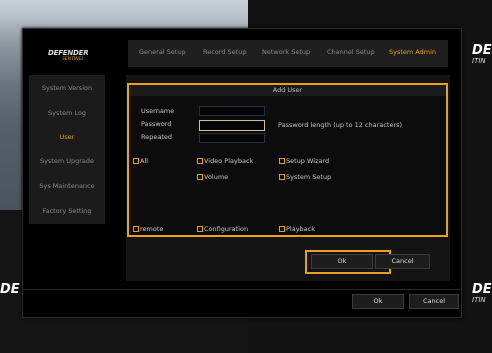 The height and width of the screenshot is (353, 492). I want to click on permission-setup-wizard: Setup Wizard, so click(304, 161).